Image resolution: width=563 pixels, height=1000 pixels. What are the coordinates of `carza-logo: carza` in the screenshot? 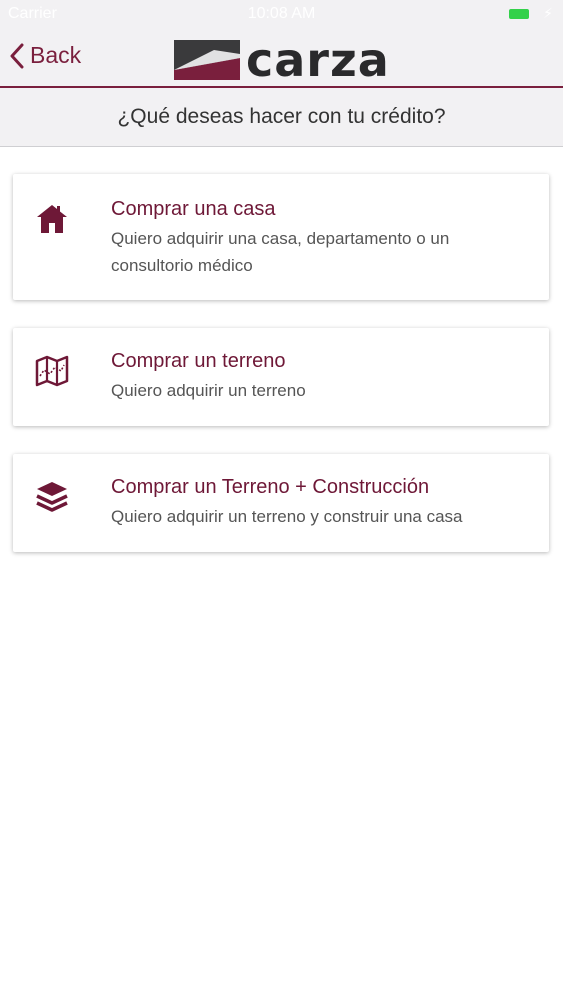 It's located at (282, 60).